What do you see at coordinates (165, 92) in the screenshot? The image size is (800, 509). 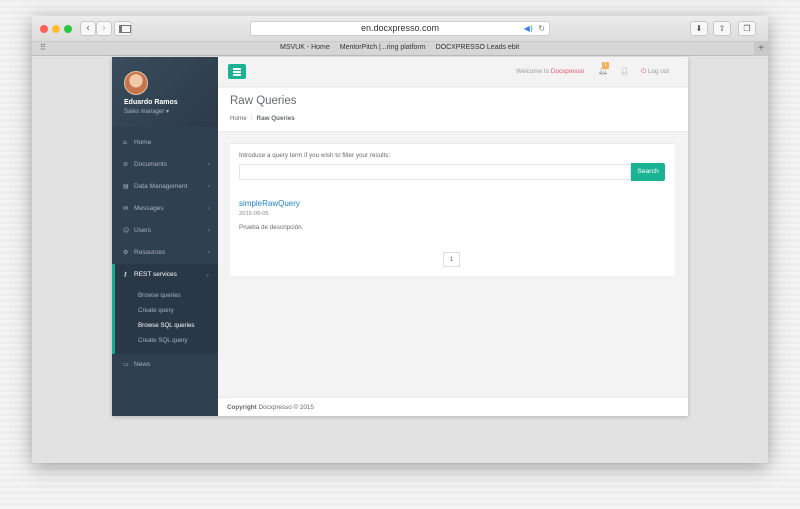 I see `profile-panel: Eduardo Ramos Sales manager ▾` at bounding box center [165, 92].